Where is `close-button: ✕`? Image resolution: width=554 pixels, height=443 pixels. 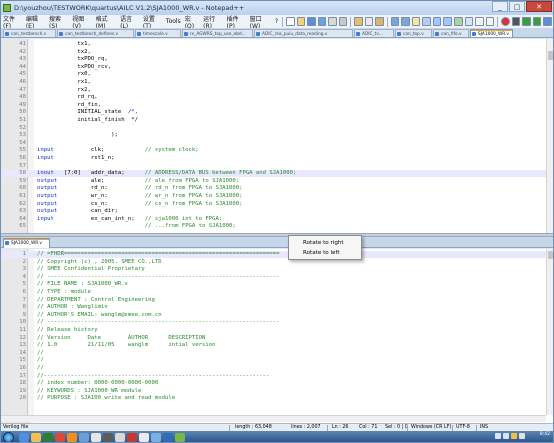 close-button: ✕ is located at coordinates (539, 6).